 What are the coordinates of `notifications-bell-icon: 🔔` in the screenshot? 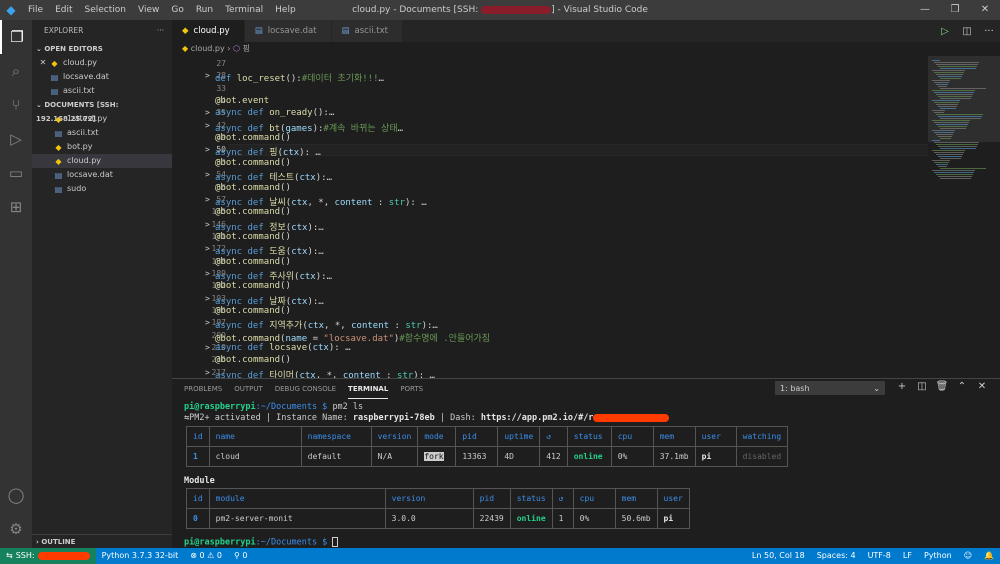 It's located at (989, 556).